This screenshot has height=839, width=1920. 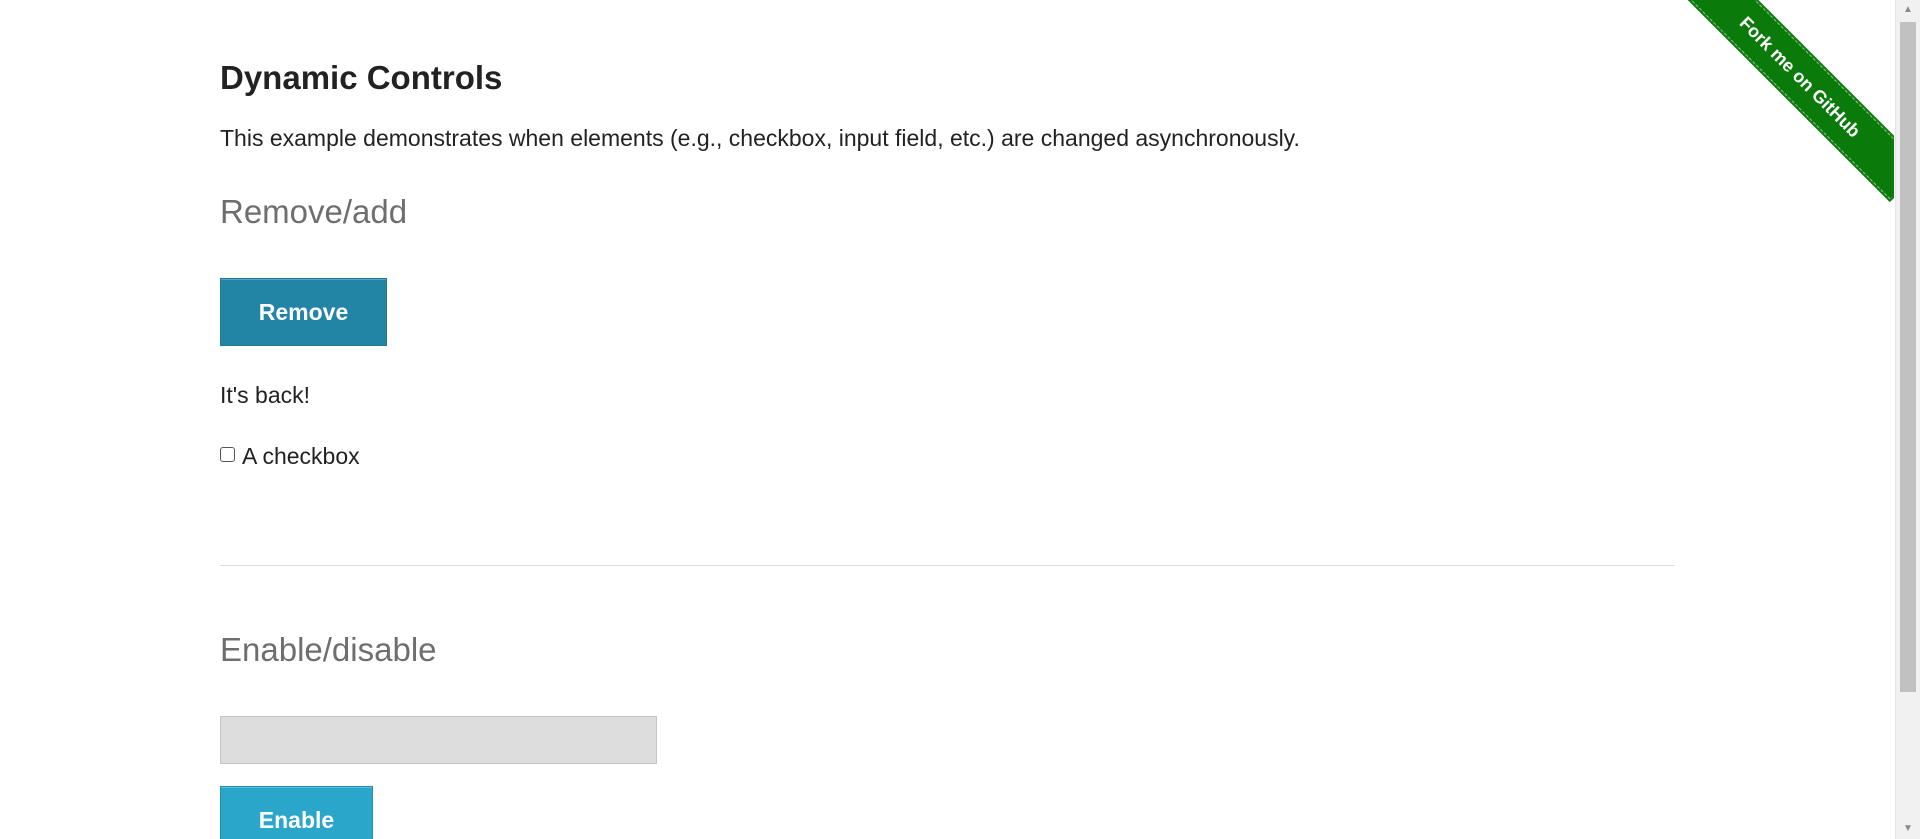 I want to click on remove-add-heading: Remove/add, so click(x=314, y=211).